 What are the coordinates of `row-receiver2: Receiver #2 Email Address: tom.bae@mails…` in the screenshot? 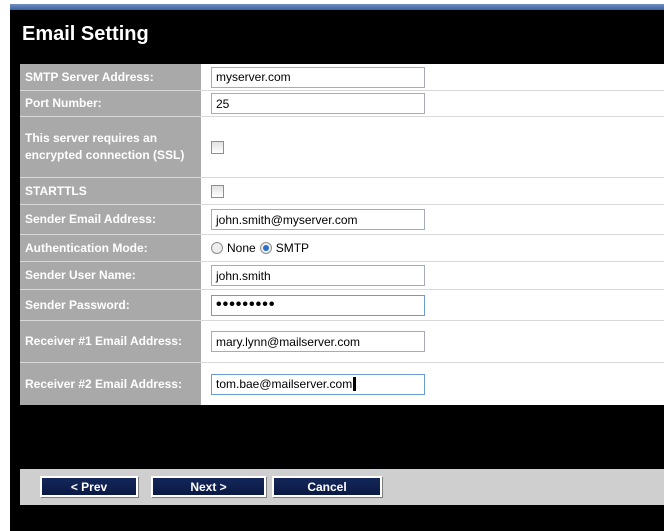 It's located at (342, 384).